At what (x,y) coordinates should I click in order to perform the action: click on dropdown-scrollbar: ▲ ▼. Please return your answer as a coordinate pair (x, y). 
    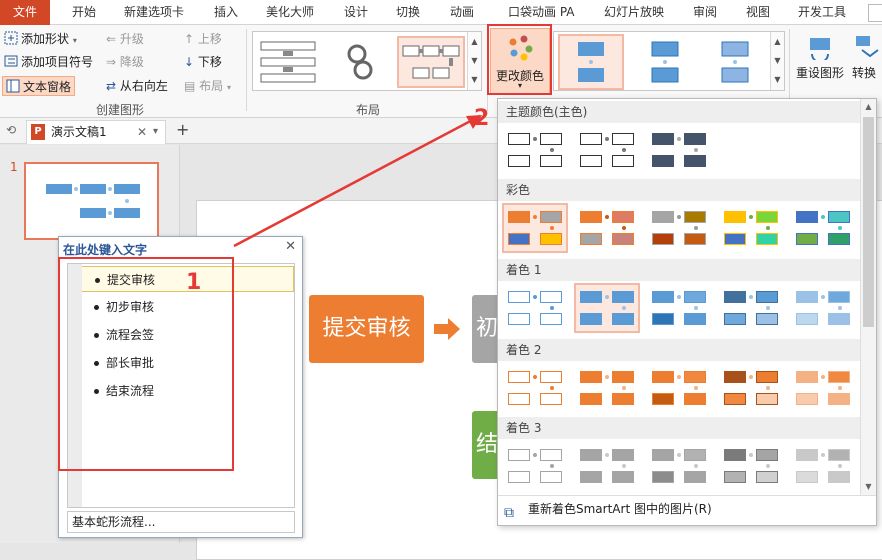
    Looking at the image, I should click on (868, 297).